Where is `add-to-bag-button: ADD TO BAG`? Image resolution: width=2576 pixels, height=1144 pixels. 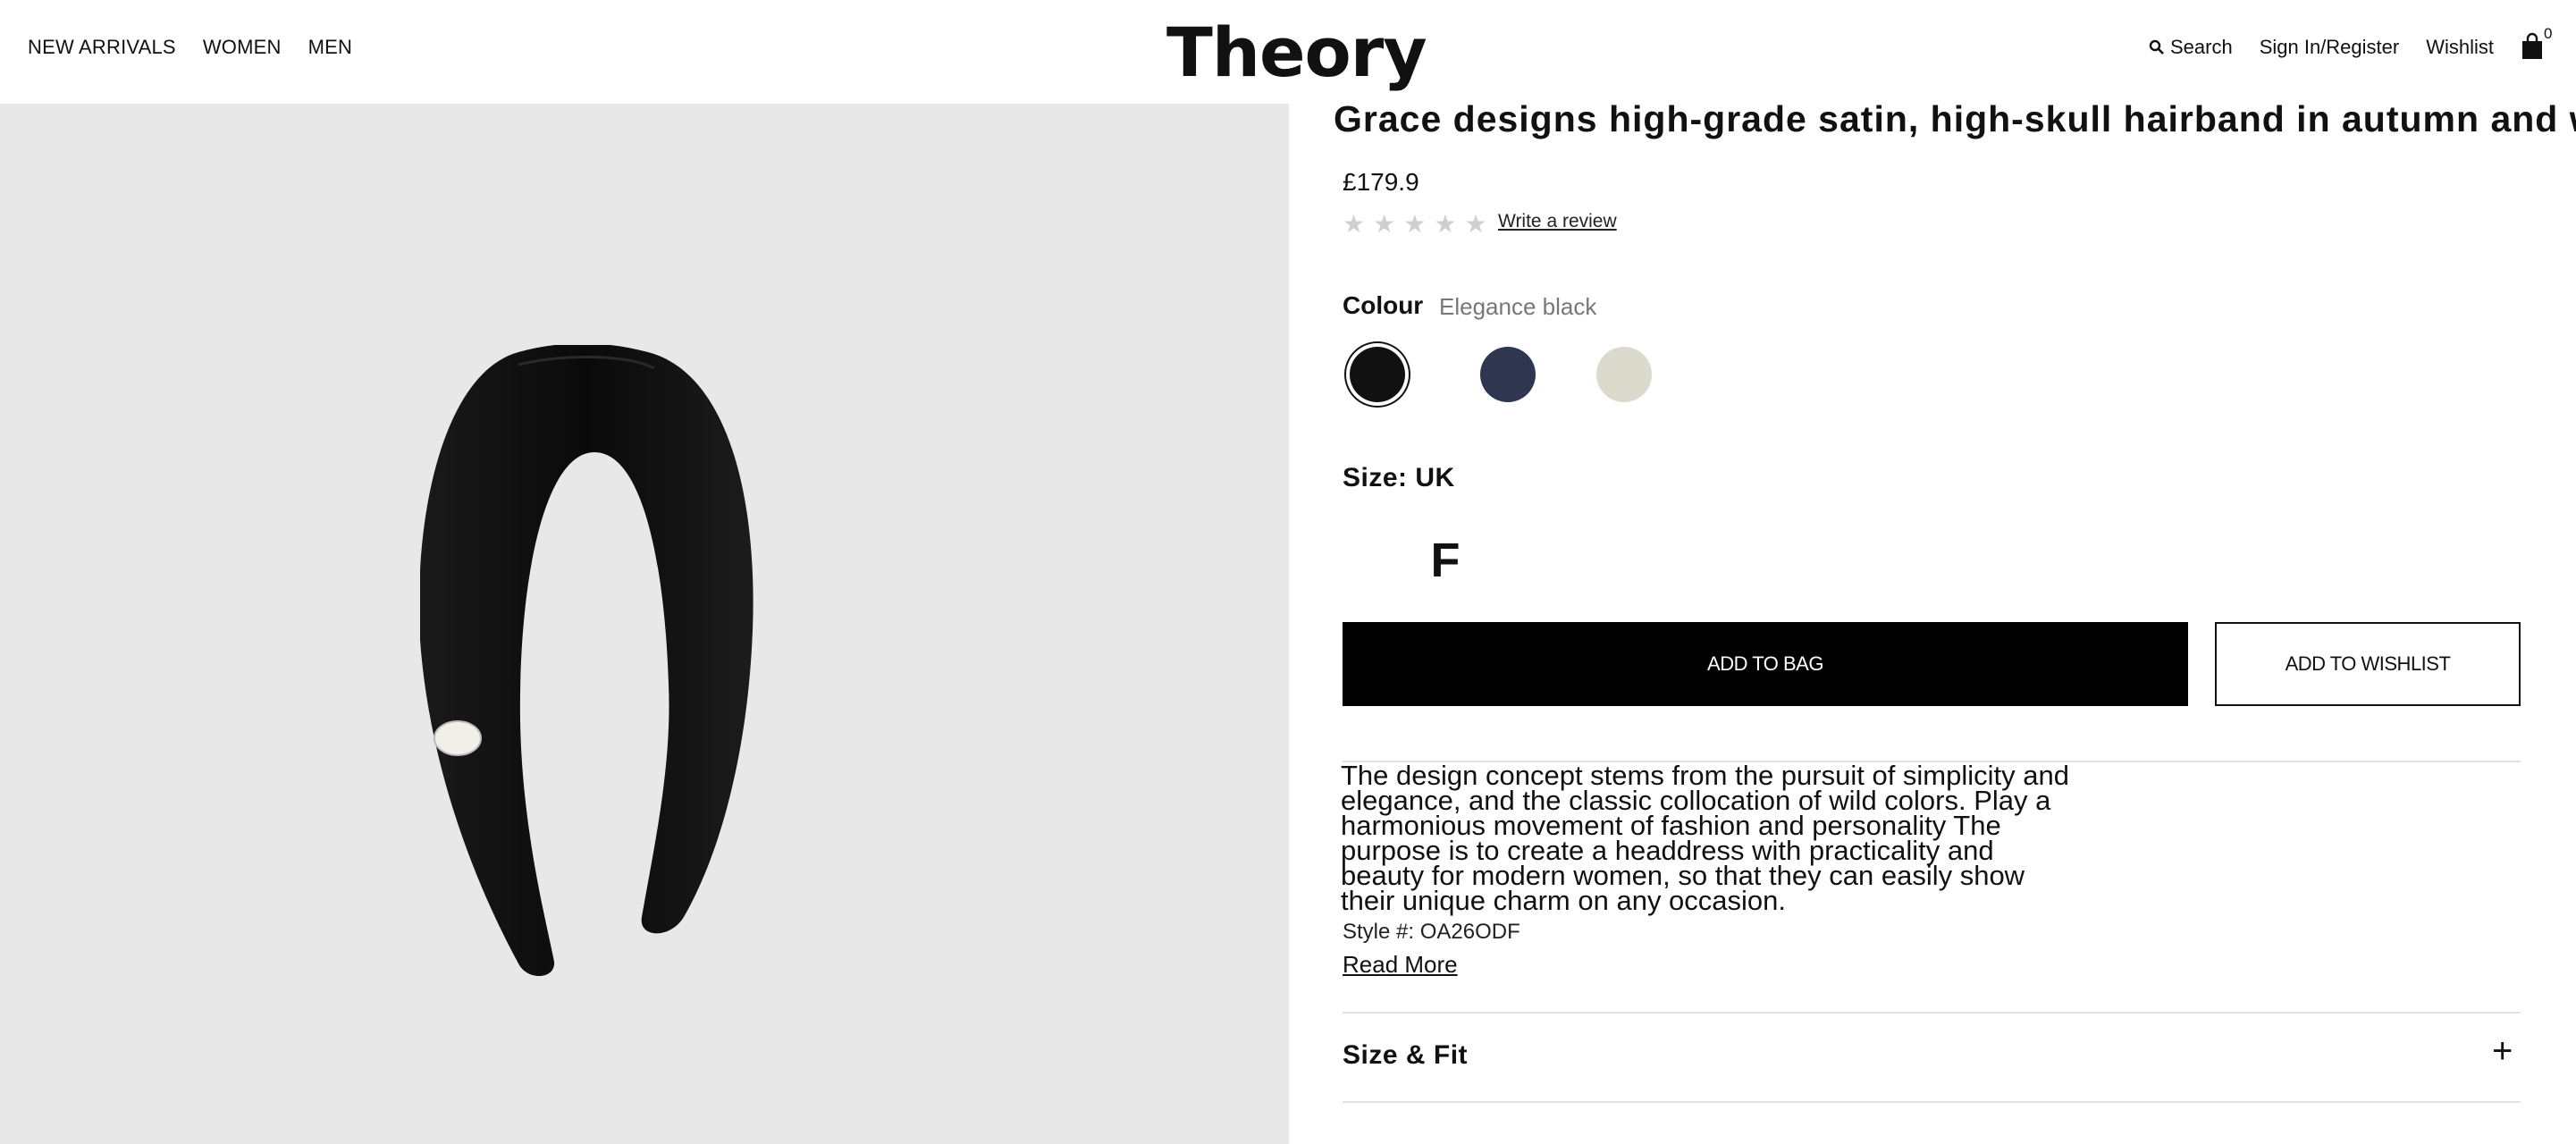 add-to-bag-button: ADD TO BAG is located at coordinates (1766, 664).